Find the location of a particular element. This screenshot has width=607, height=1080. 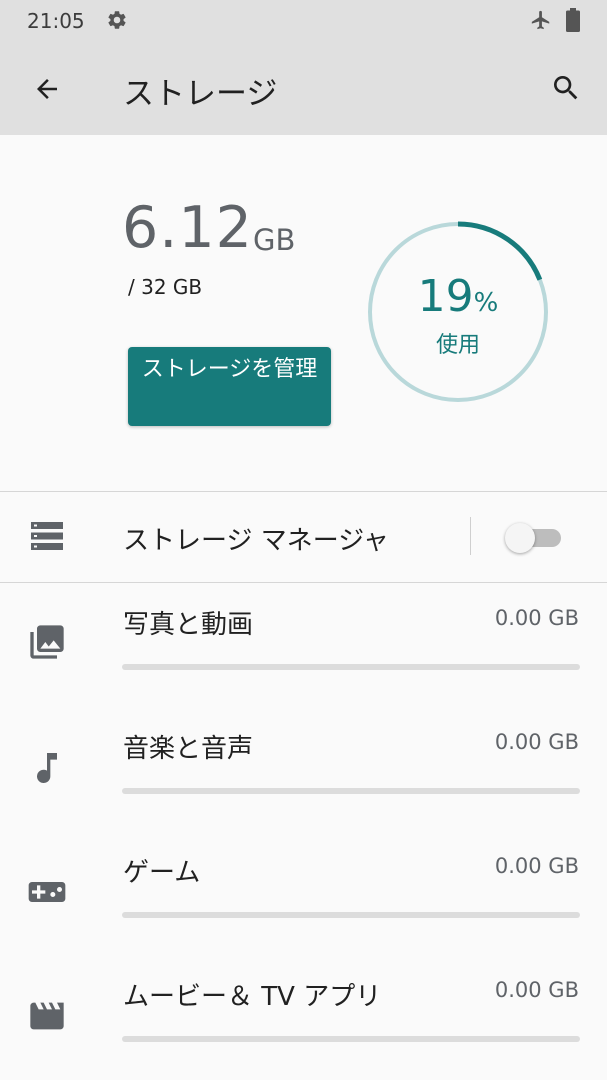

settings-gear-icon is located at coordinates (117, 20).